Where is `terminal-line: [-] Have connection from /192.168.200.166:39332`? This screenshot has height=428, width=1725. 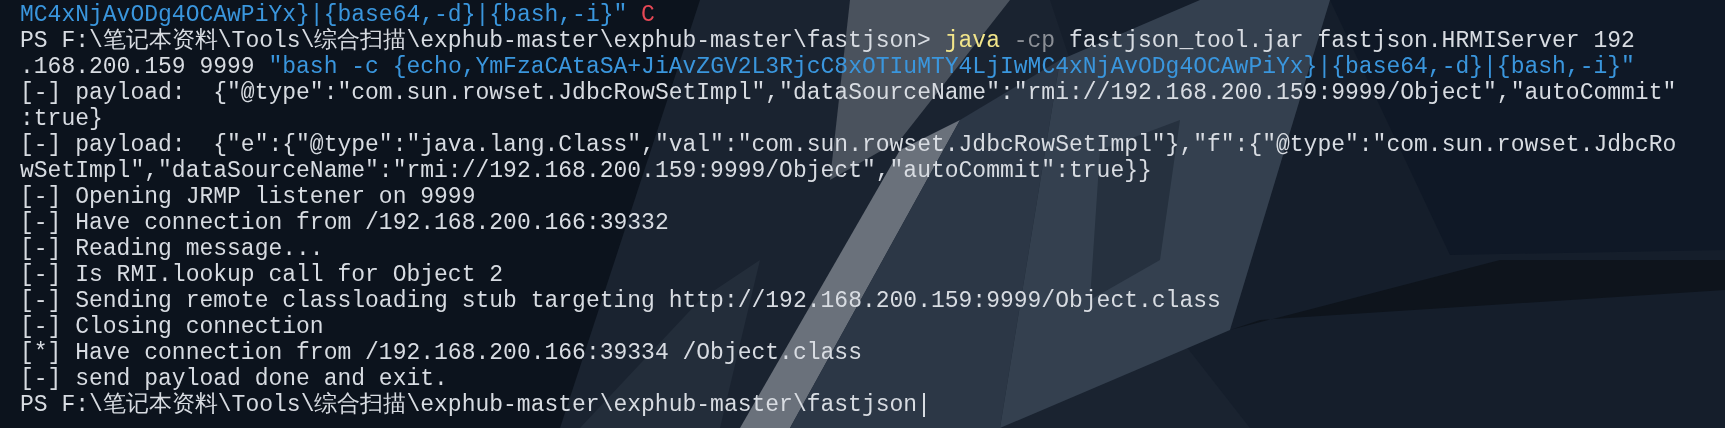
terminal-line: [-] Have connection from /192.168.200.166:39332 is located at coordinates (344, 223).